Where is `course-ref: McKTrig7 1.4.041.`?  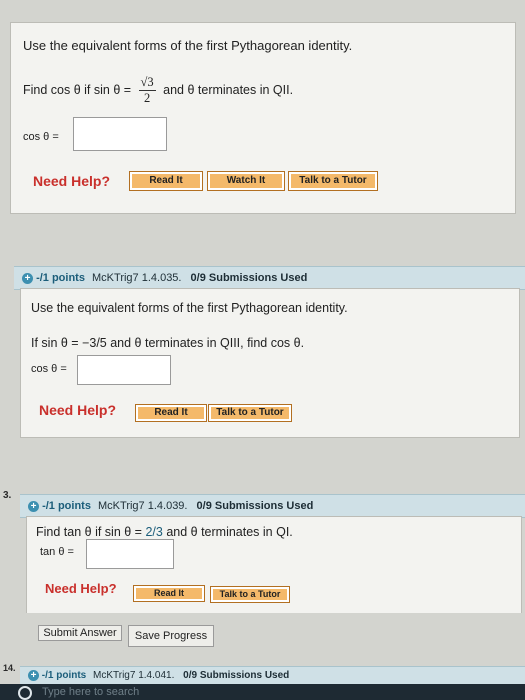
course-ref: McKTrig7 1.4.041. is located at coordinates (134, 675).